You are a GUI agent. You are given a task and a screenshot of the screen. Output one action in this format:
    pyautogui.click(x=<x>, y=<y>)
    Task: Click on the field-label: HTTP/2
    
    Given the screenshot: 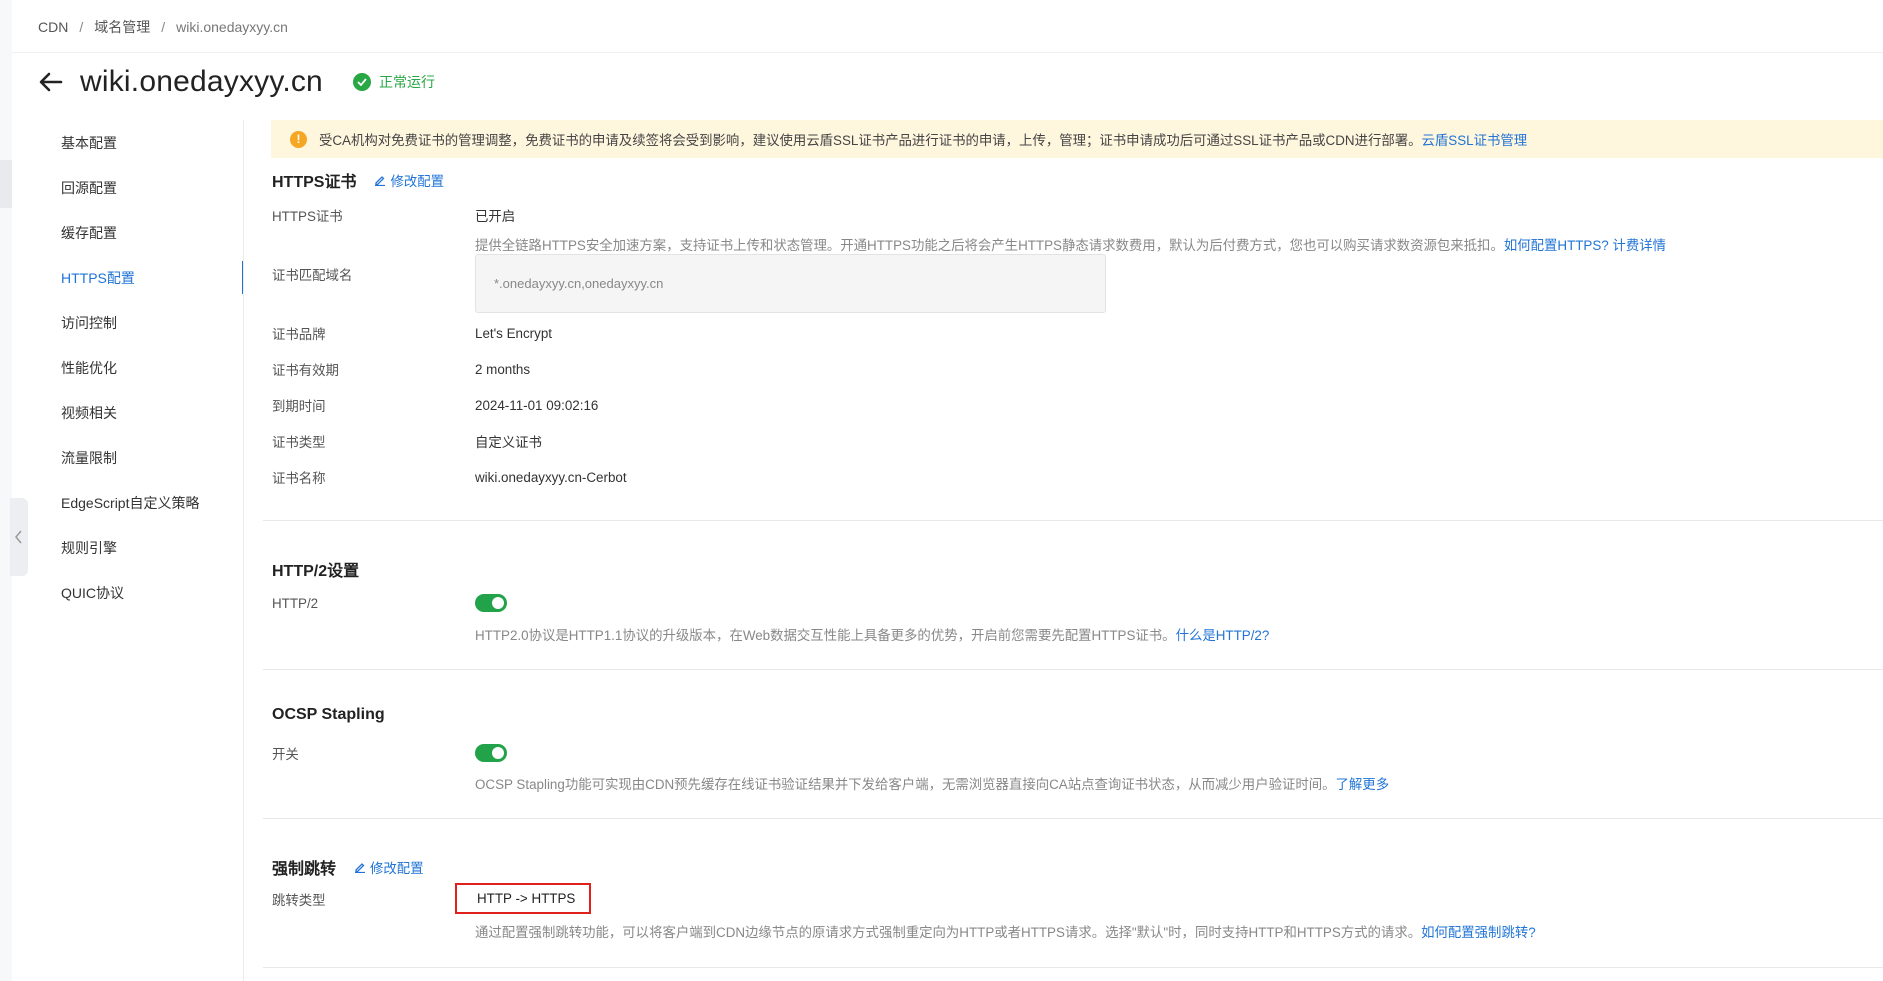 What is the action you would take?
    pyautogui.click(x=295, y=603)
    